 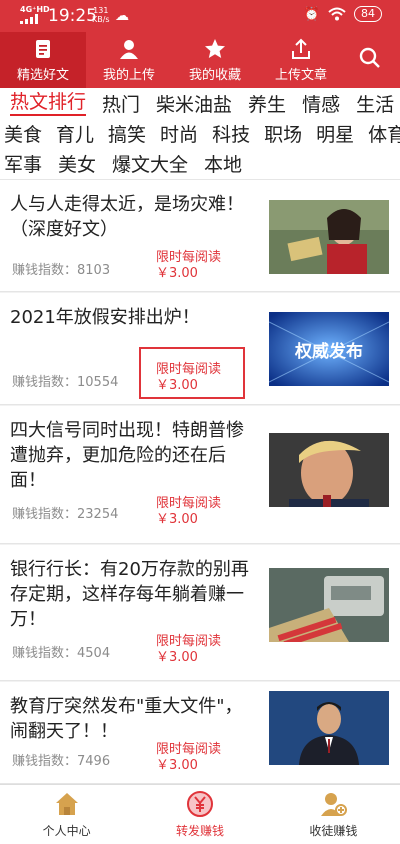 I want to click on signal-icon, so click(x=29, y=19).